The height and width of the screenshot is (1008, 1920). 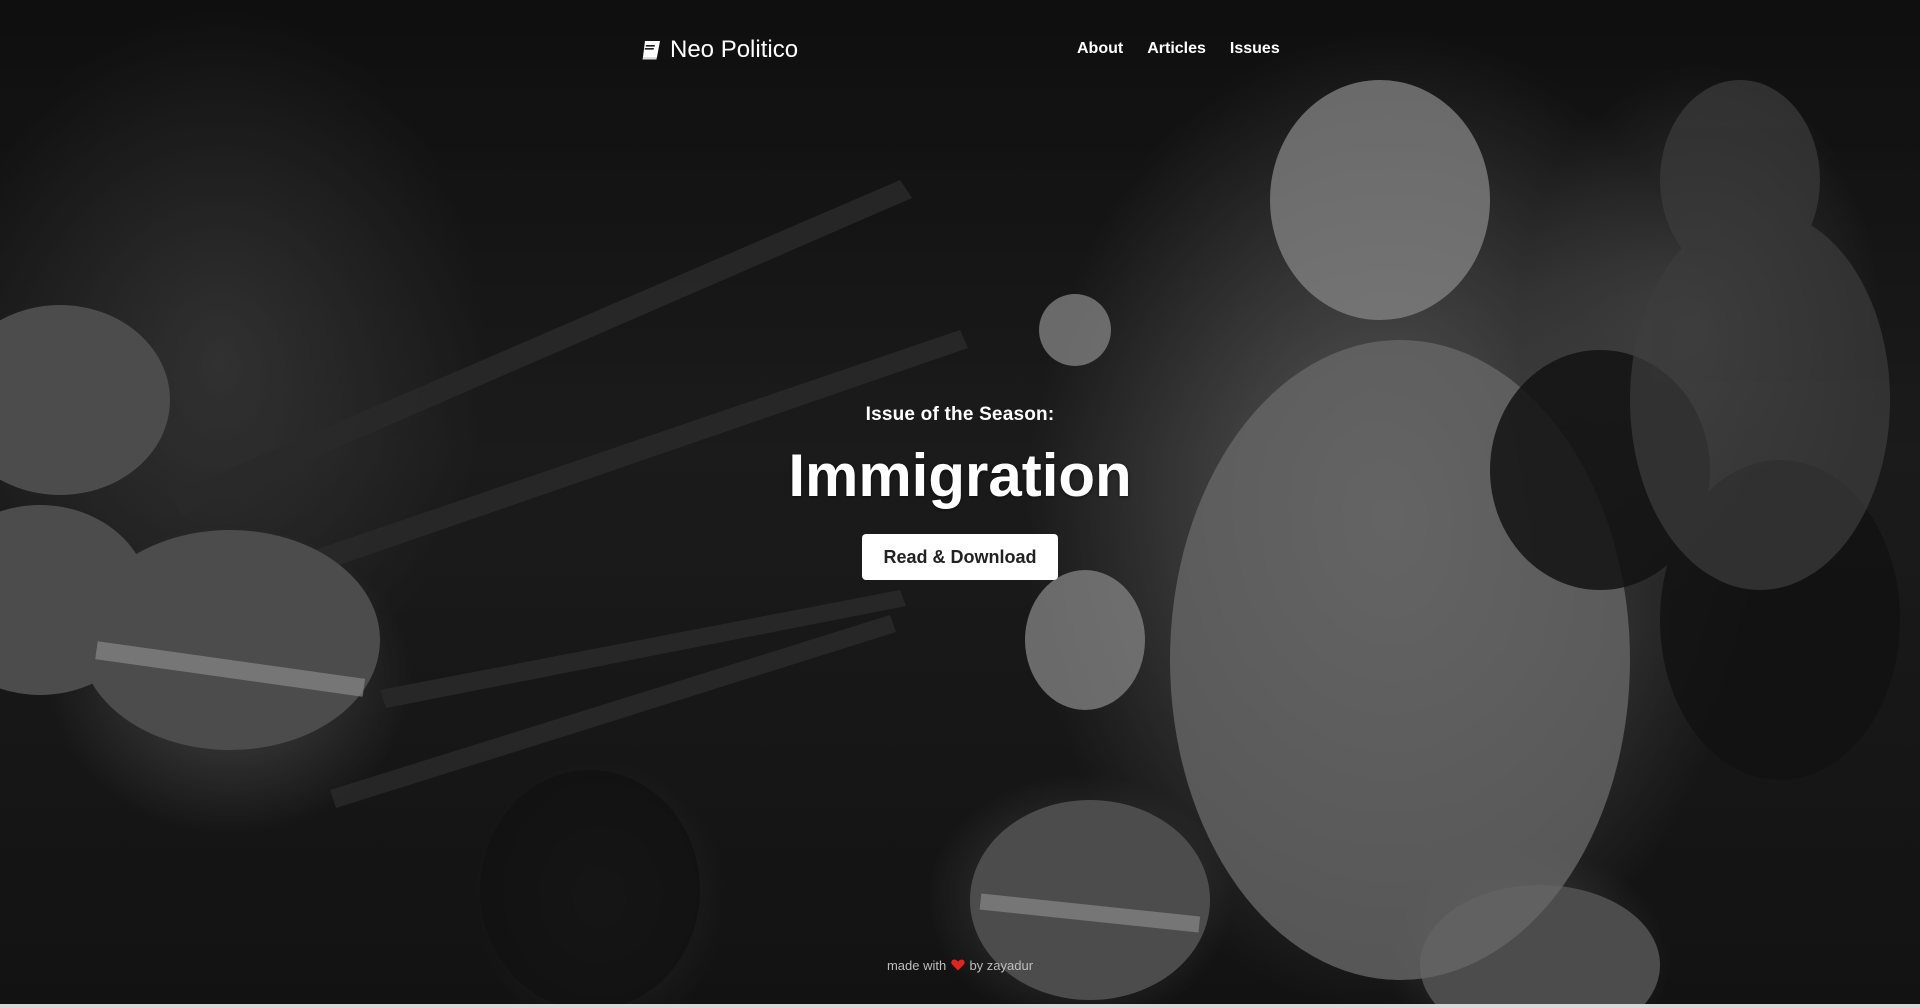 I want to click on nav-link-about: About, so click(x=1100, y=49).